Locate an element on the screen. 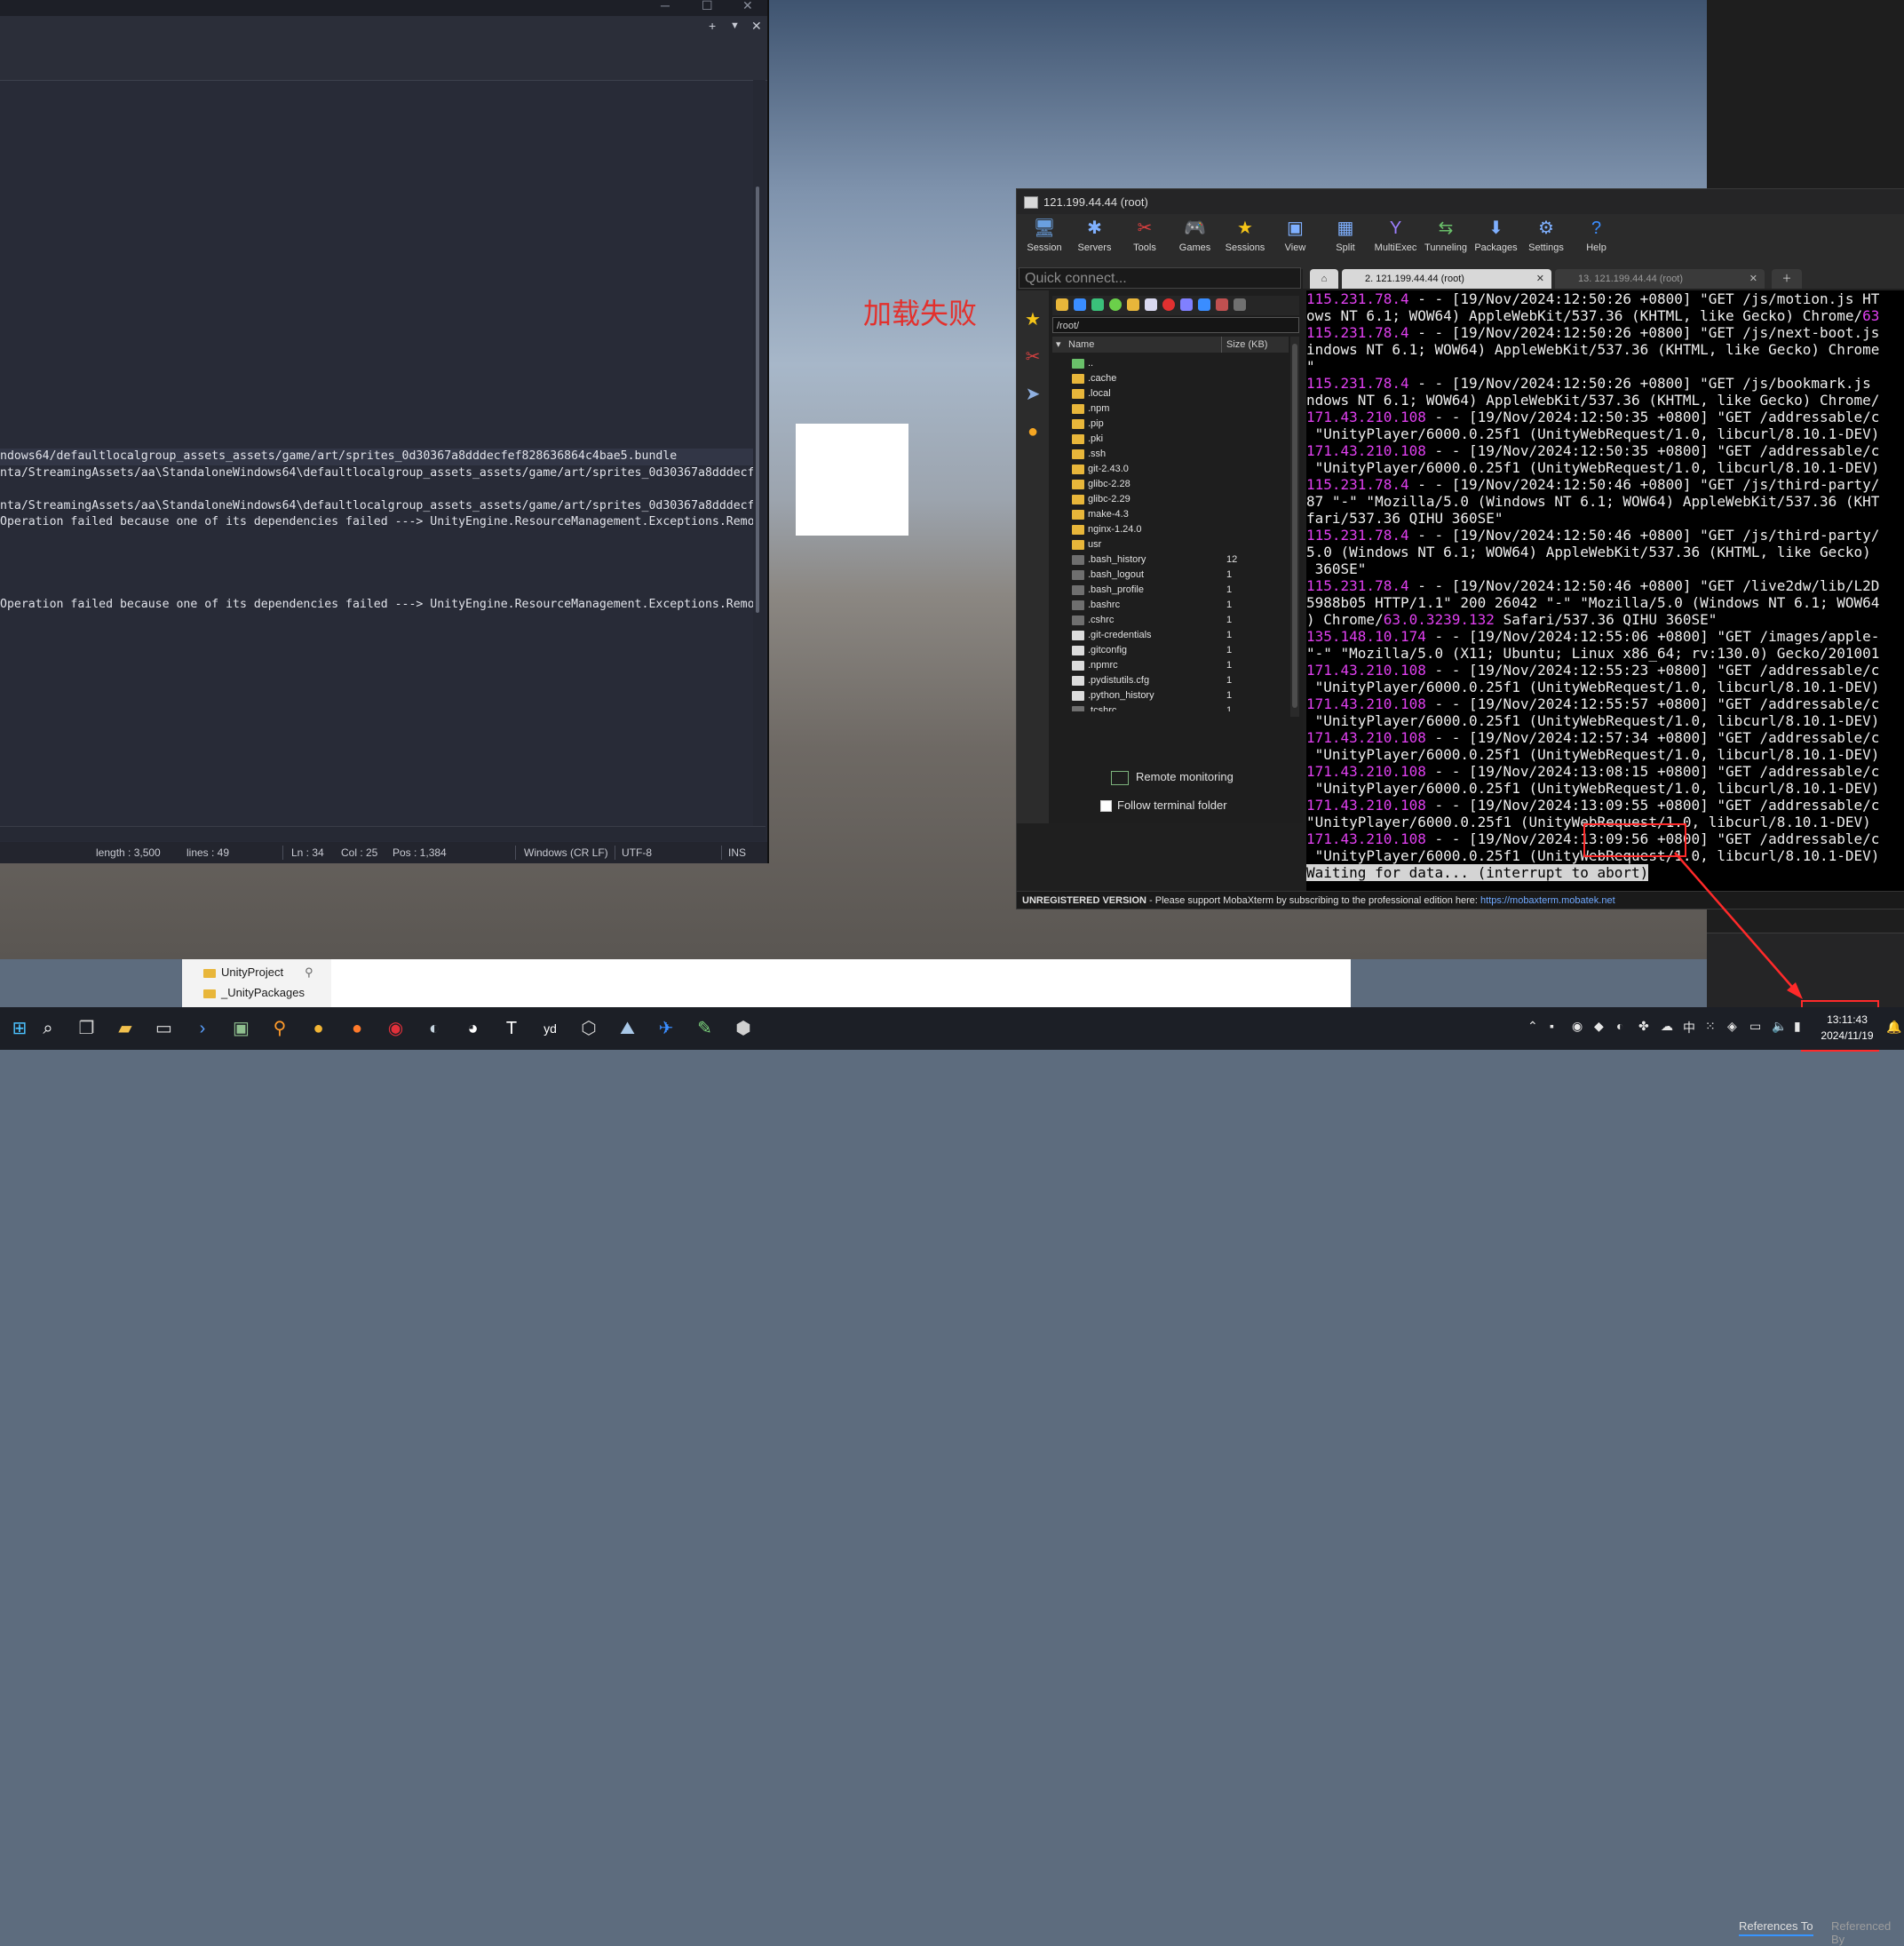 The width and height of the screenshot is (1904, 1946). toolbar-split-button: ▦ Split is located at coordinates (1345, 236).